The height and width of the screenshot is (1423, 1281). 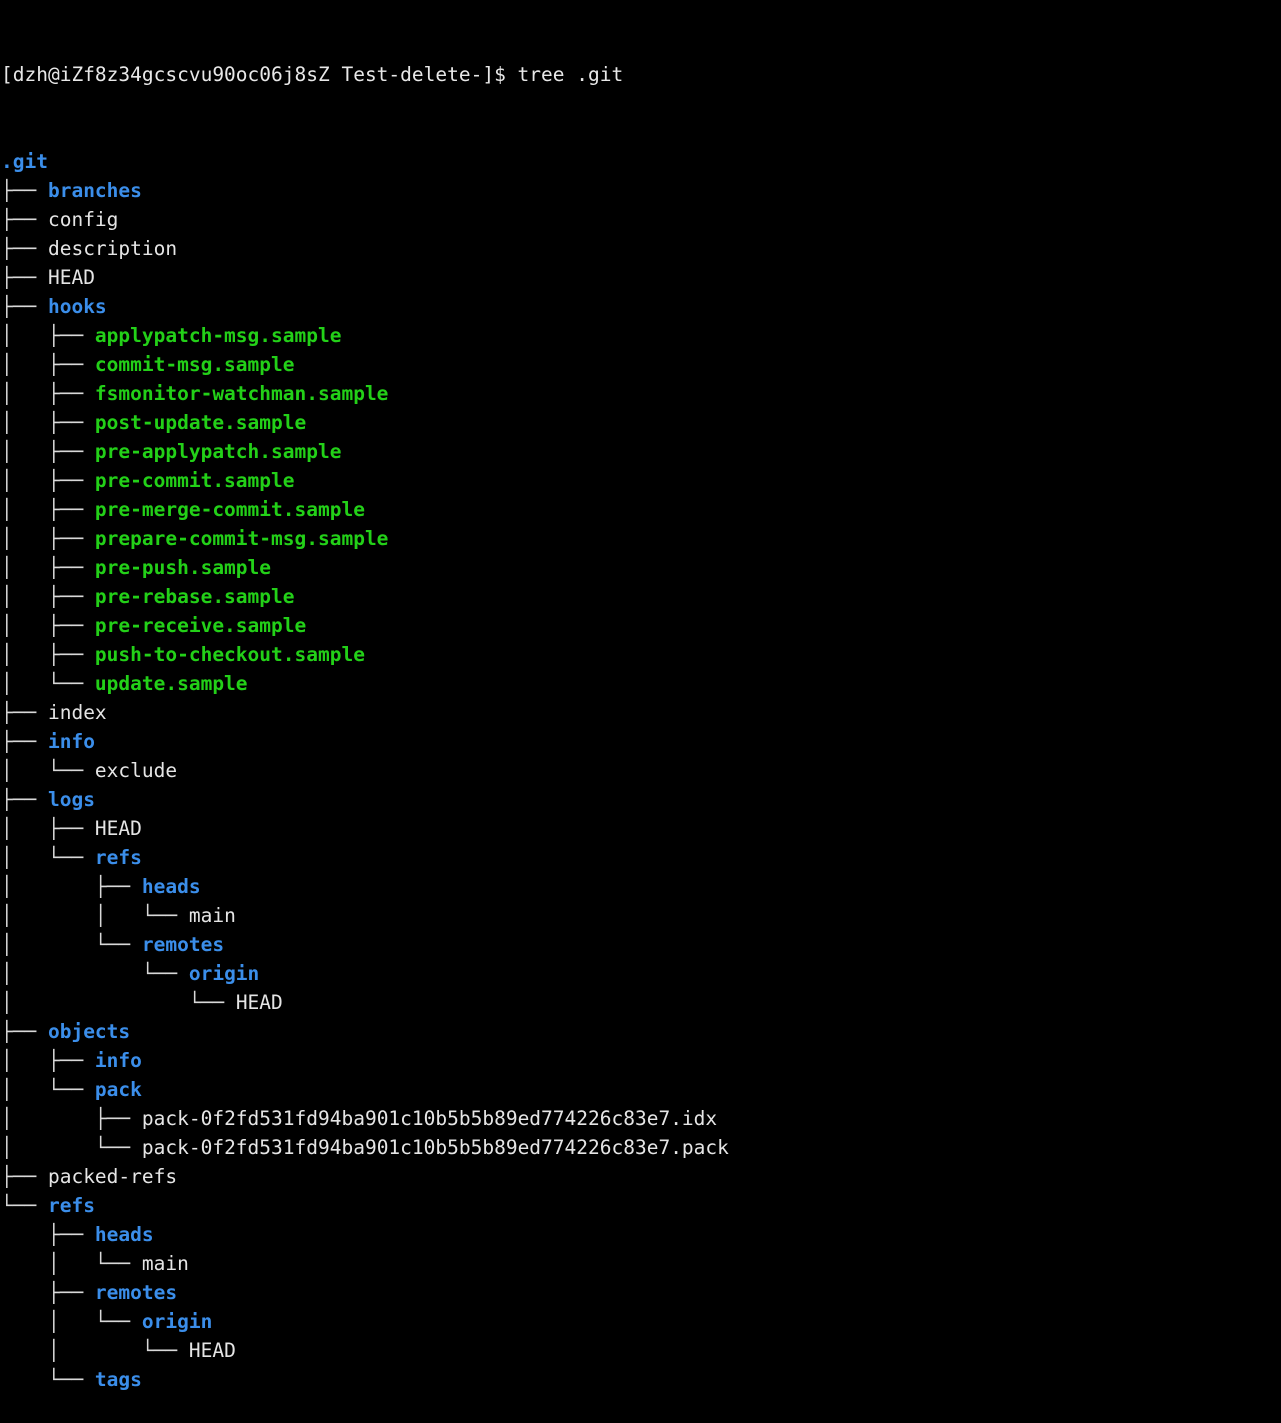 I want to click on tree-entry: │ └── main, so click(x=640, y=1263).